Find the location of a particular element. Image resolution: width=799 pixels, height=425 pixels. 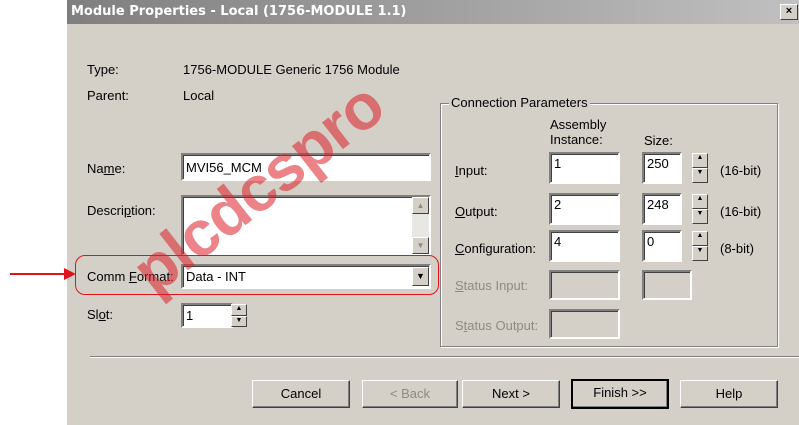

cancel-button: Cancel is located at coordinates (301, 394).